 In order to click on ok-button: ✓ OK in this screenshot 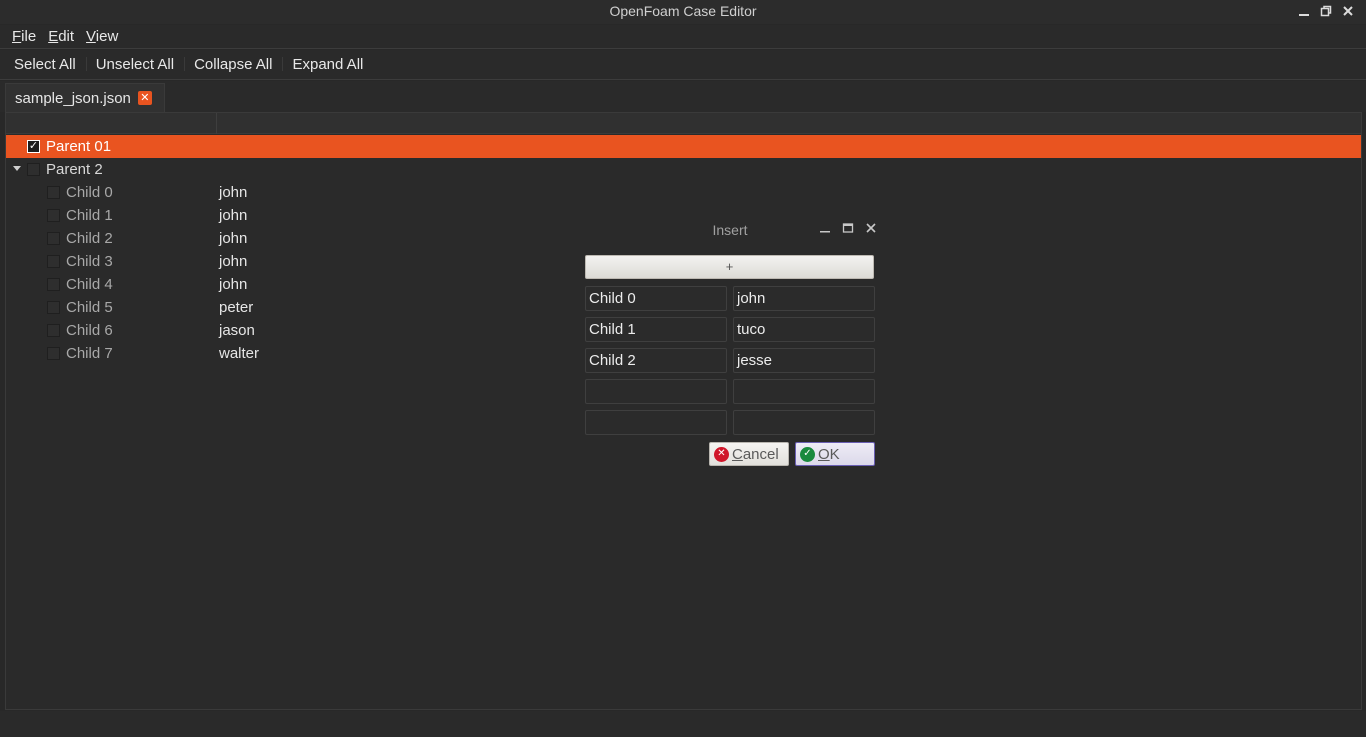, I will do `click(835, 454)`.